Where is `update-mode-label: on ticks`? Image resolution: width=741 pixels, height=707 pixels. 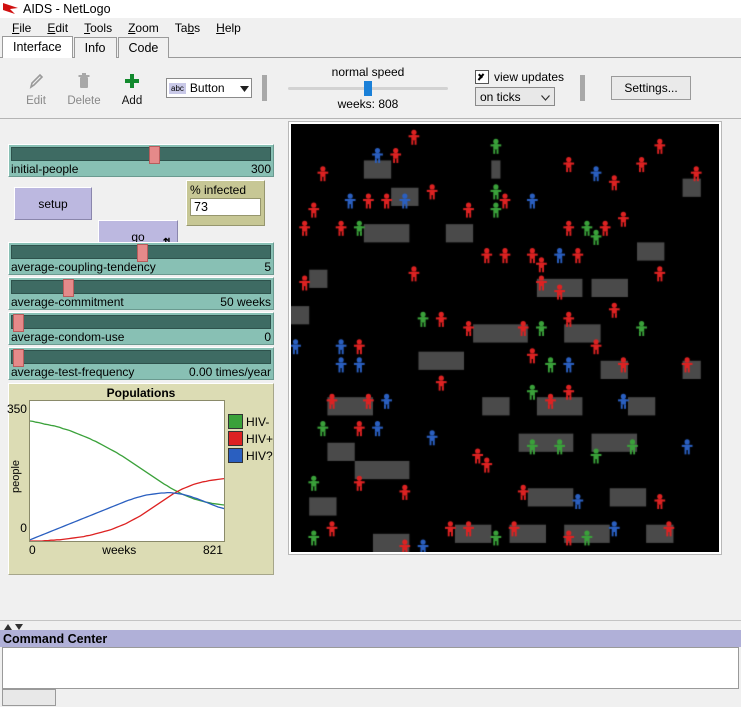 update-mode-label: on ticks is located at coordinates (500, 96).